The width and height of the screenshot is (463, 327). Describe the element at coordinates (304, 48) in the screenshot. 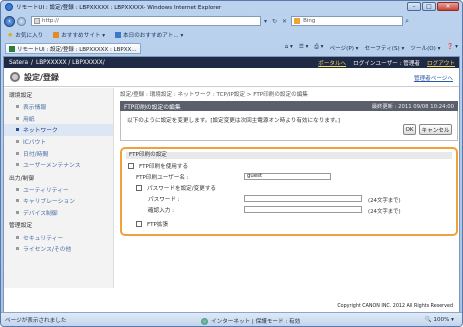

I see `feeds-icon: ☰ ▾` at that location.